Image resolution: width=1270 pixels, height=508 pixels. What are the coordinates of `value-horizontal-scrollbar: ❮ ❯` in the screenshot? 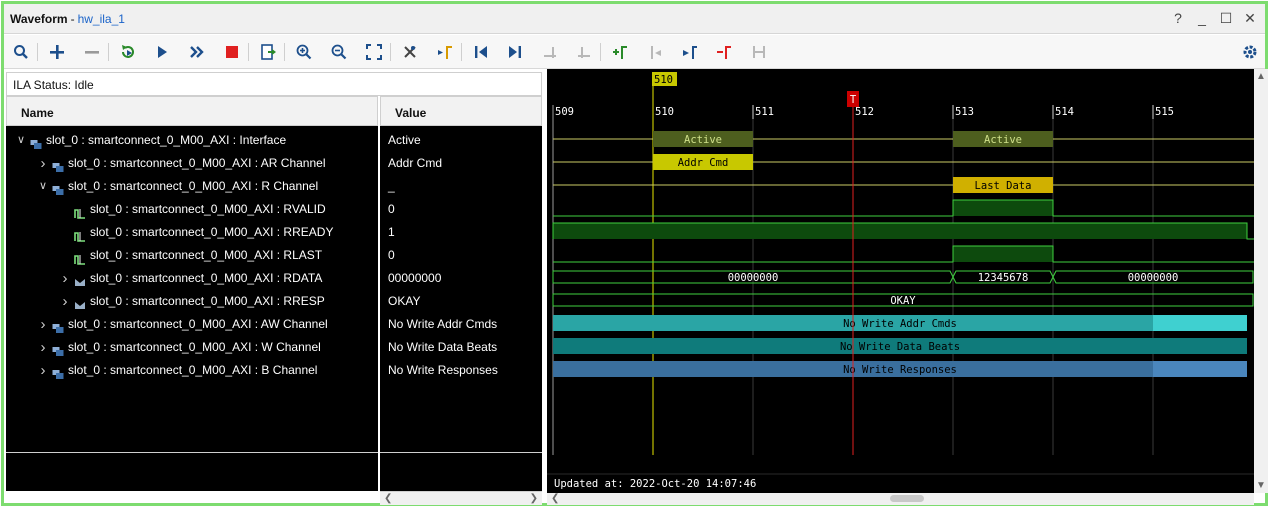 It's located at (461, 498).